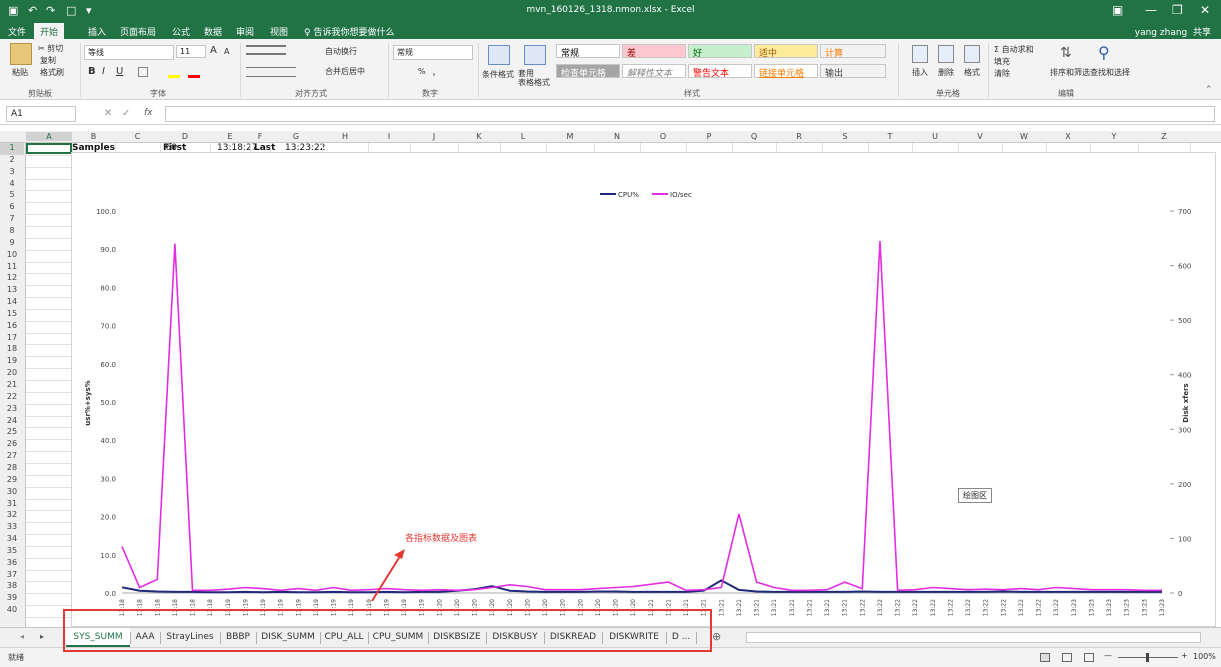 The height and width of the screenshot is (667, 1221). Describe the element at coordinates (1209, 90) in the screenshot. I see `collapse-ribbon-icon: ⌃` at that location.